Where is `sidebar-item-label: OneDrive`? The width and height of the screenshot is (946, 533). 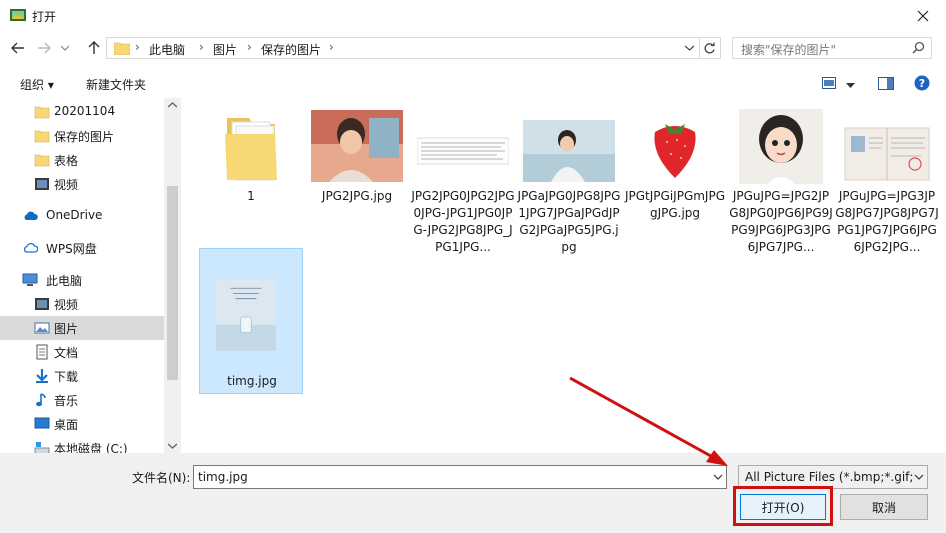
sidebar-item-label: OneDrive is located at coordinates (74, 215).